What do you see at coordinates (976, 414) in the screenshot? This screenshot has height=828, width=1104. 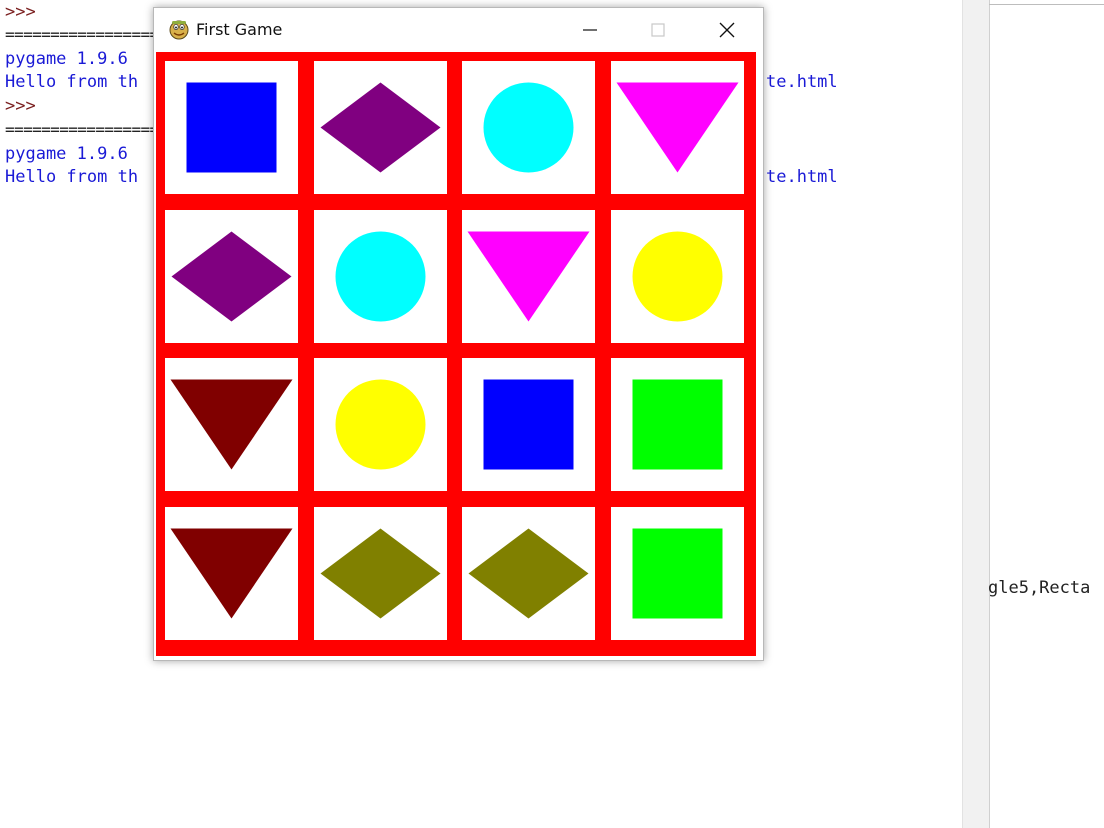 I see `shell-scrollbar` at bounding box center [976, 414].